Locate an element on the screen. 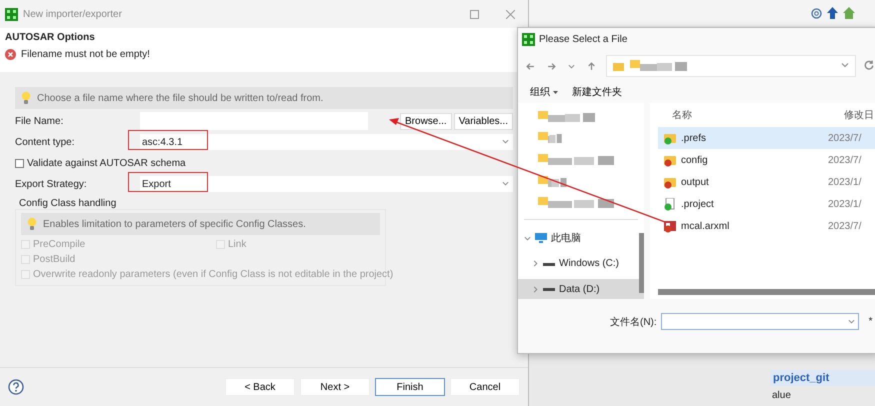  home-icon is located at coordinates (849, 13).